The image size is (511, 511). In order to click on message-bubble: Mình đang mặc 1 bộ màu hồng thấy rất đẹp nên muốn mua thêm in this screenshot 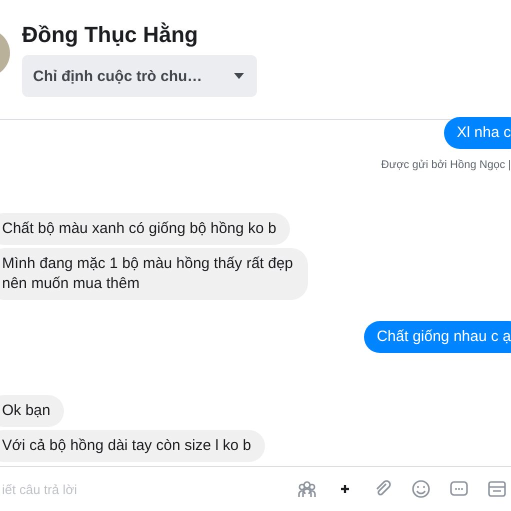, I will do `click(154, 274)`.